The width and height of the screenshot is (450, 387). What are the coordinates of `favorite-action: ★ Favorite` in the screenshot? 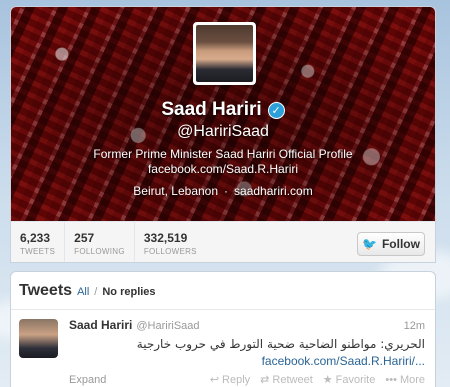 It's located at (349, 380).